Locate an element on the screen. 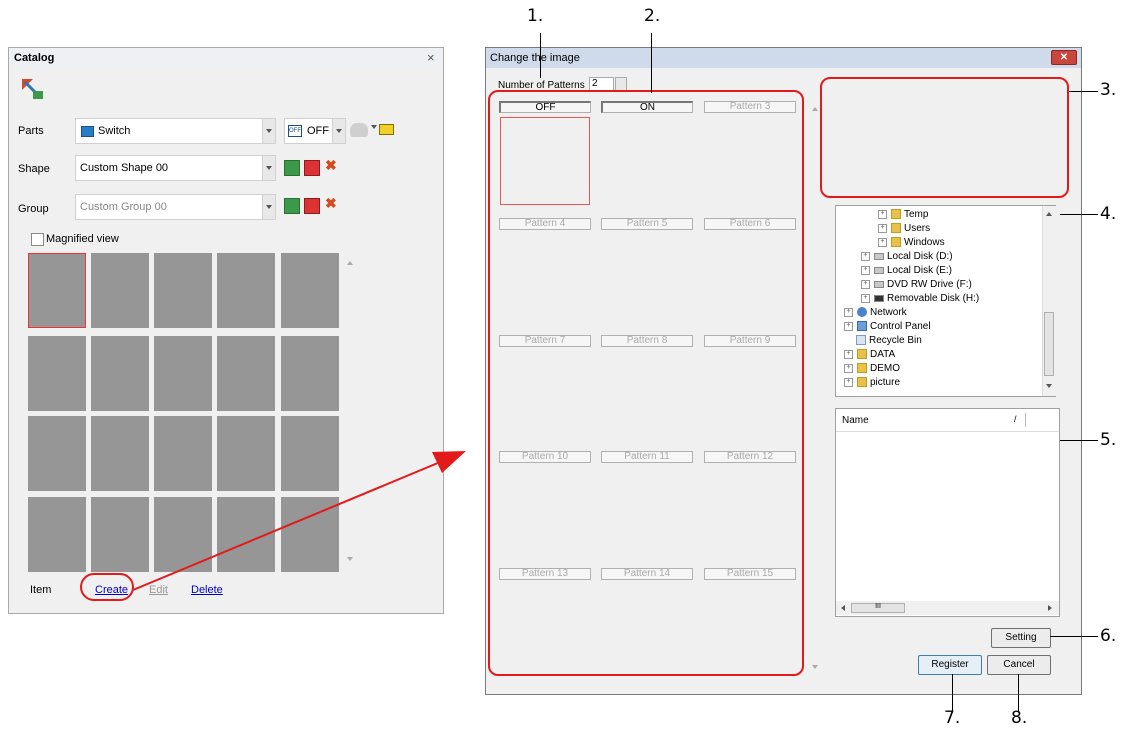 The image size is (1129, 731). tree-item-label: DATA is located at coordinates (883, 354).